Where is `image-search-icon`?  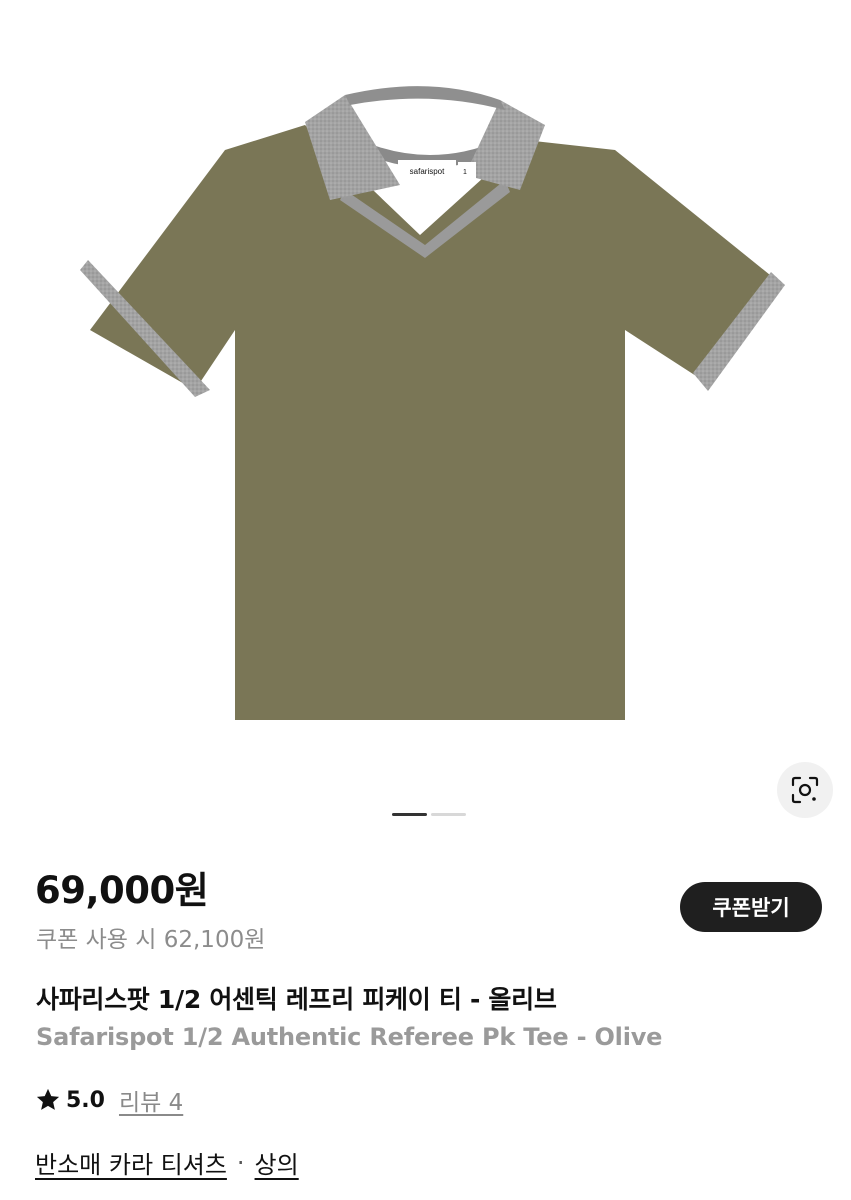
image-search-icon is located at coordinates (805, 790).